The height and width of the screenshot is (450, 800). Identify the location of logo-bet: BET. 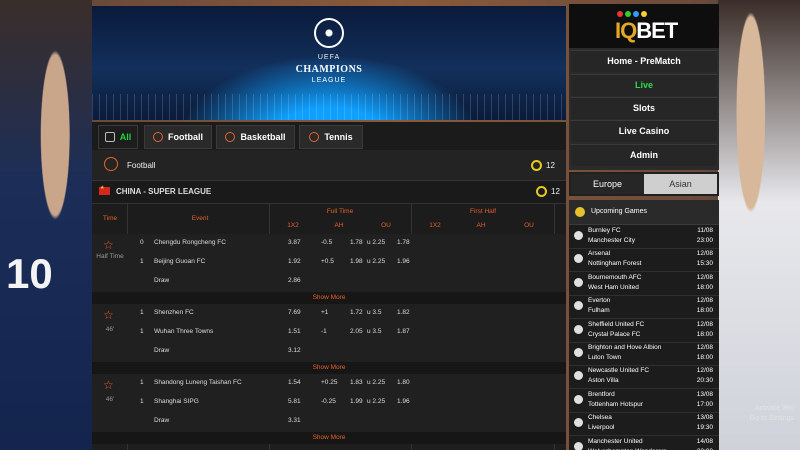
(657, 30).